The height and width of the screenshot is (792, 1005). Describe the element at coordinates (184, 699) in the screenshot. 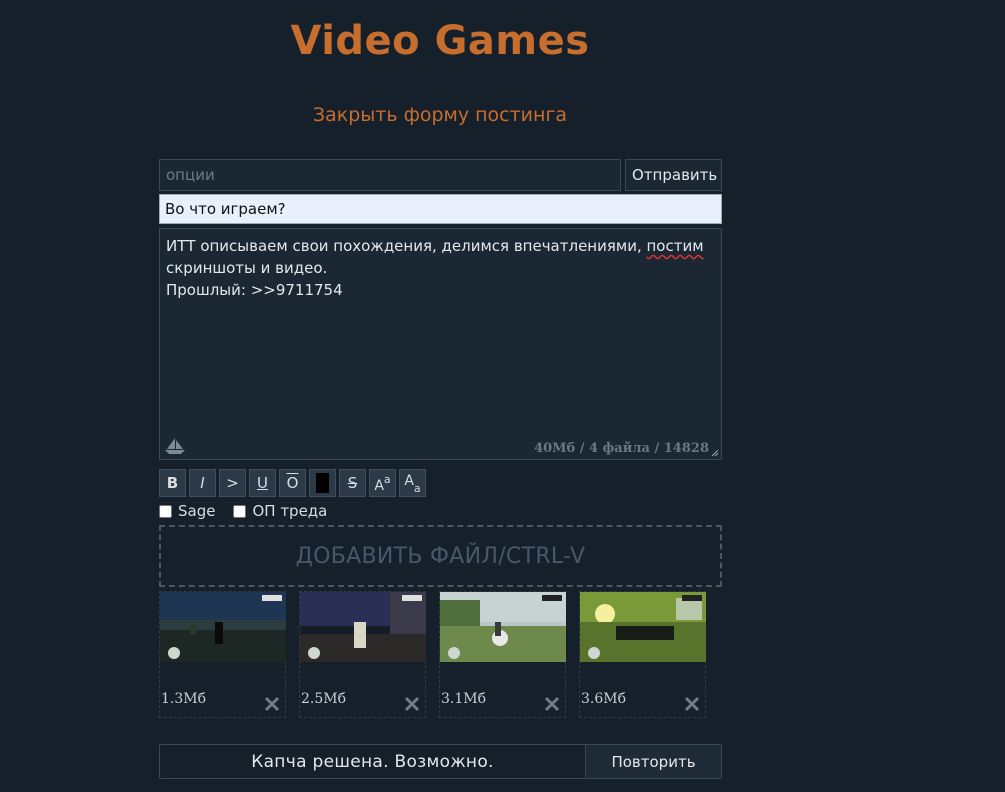

I see `file-size: 1.3Мб` at that location.